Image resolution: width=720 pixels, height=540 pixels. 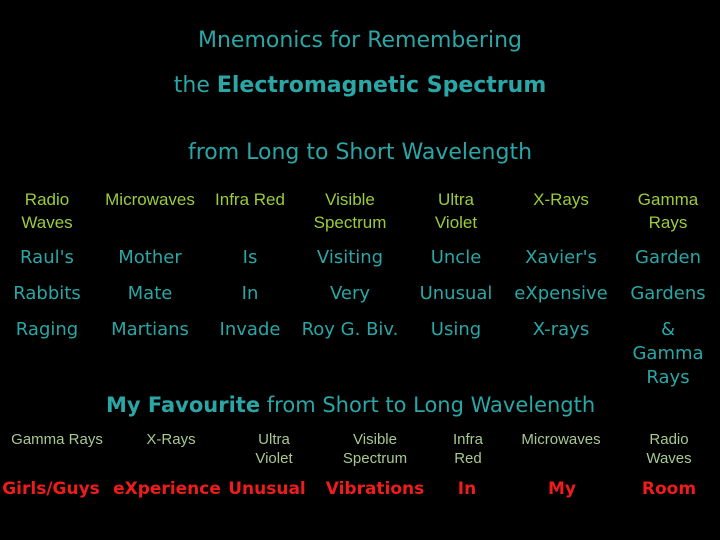 What do you see at coordinates (668, 353) in the screenshot?
I see `mnemonic-word: & Gamma Rays` at bounding box center [668, 353].